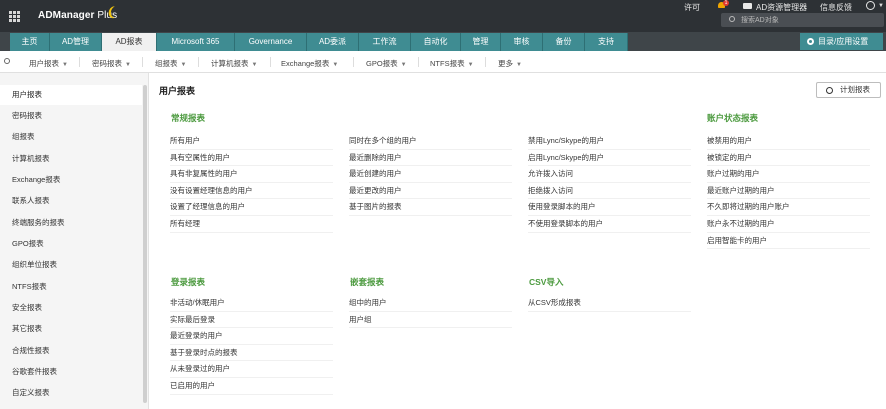 The image size is (886, 409). What do you see at coordinates (251, 224) in the screenshot?
I see `report-link: 所有经理` at bounding box center [251, 224].